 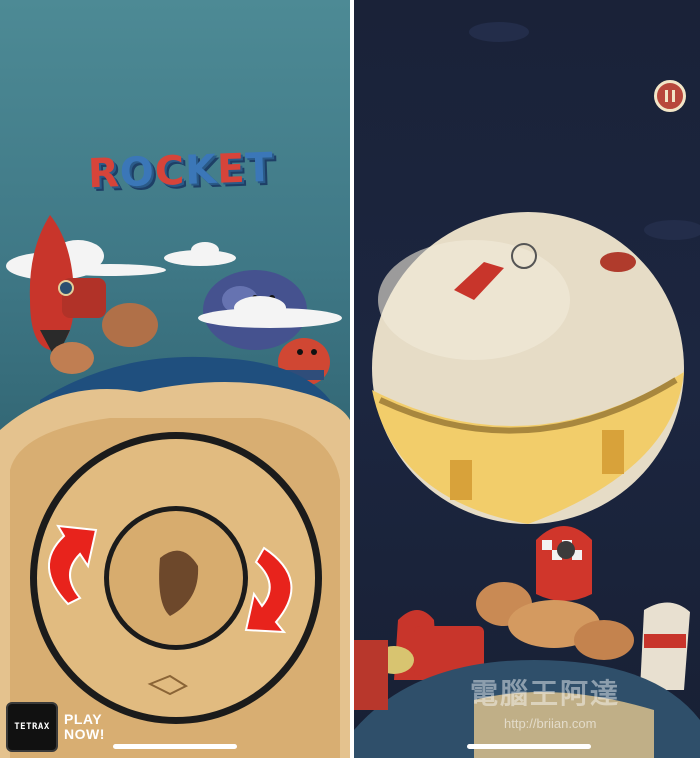 I want to click on edge-character, so click(x=371, y=675).